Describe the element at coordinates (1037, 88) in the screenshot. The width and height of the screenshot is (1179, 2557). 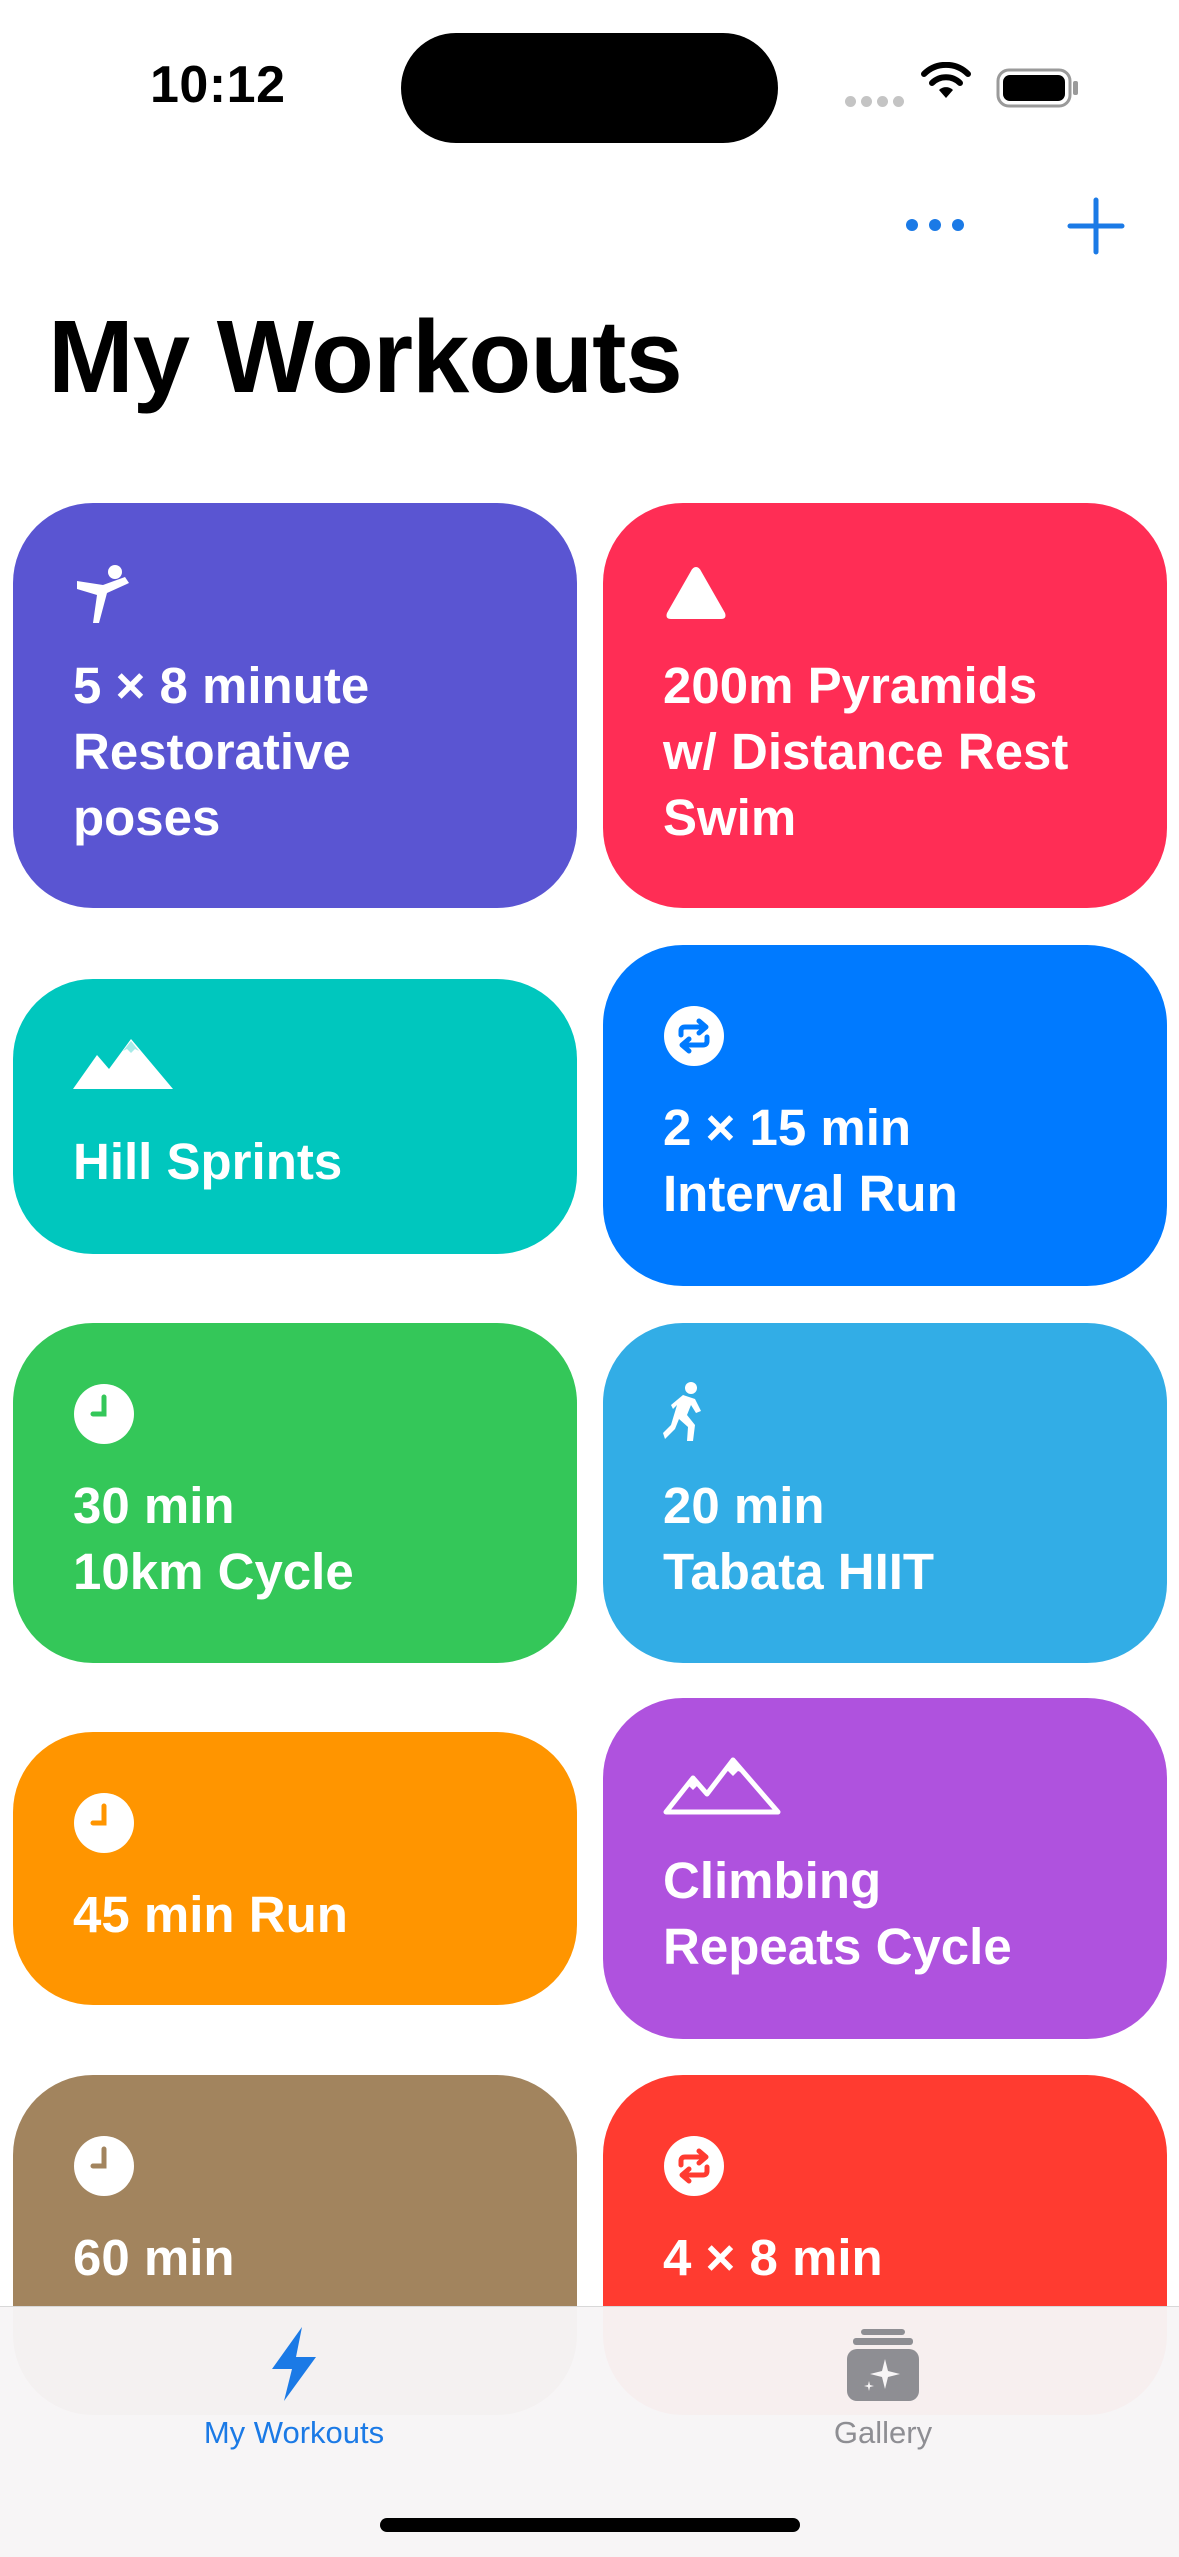
I see `battery-icon` at that location.